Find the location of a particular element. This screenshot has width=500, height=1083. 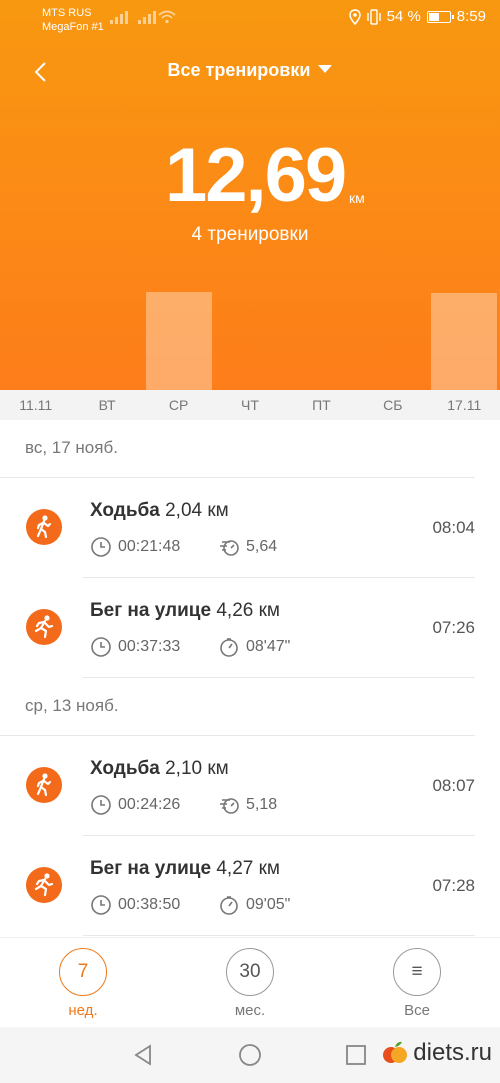

tab-week: 7 нед. is located at coordinates (83, 983).